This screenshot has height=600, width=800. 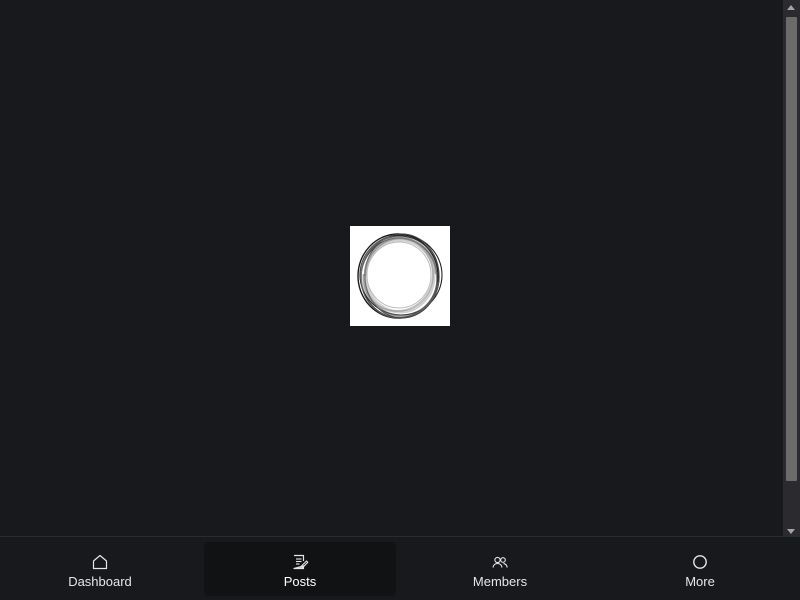 I want to click on scroll-down-arrow-icon, so click(x=791, y=531).